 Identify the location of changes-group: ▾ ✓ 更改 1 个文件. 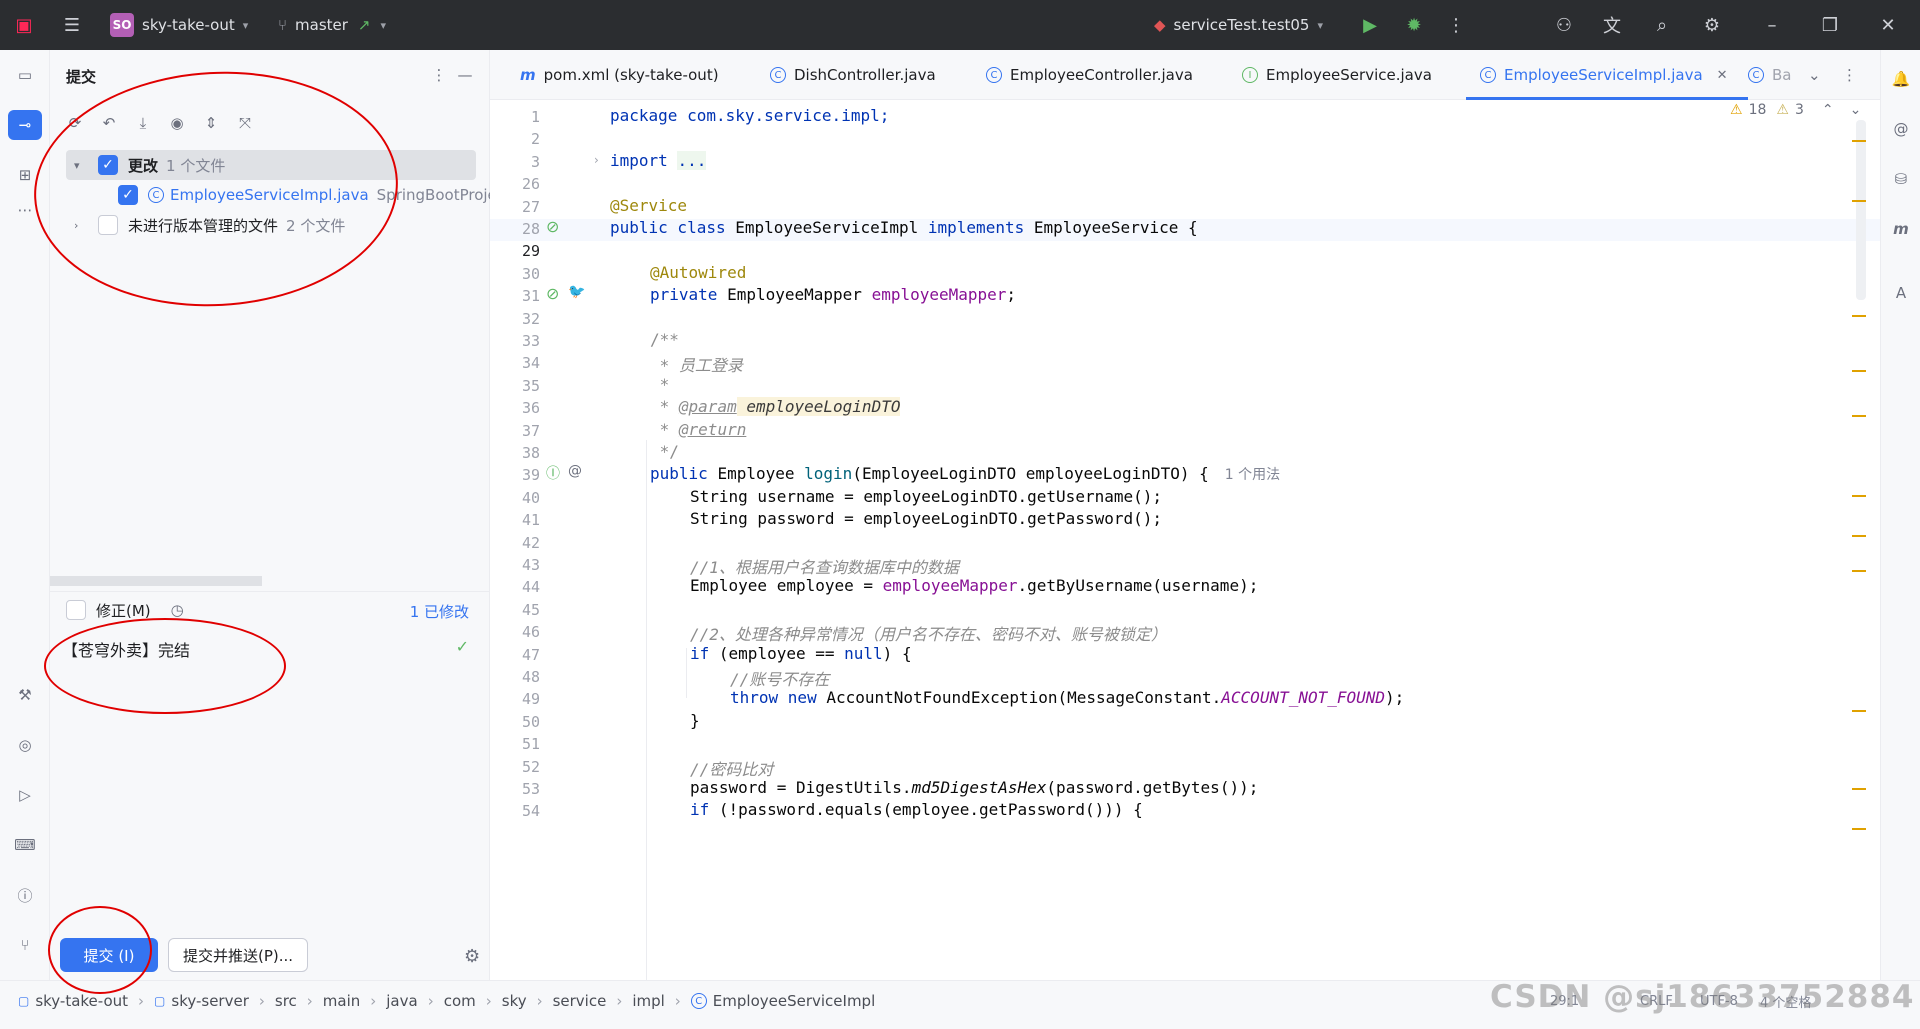
(145, 165).